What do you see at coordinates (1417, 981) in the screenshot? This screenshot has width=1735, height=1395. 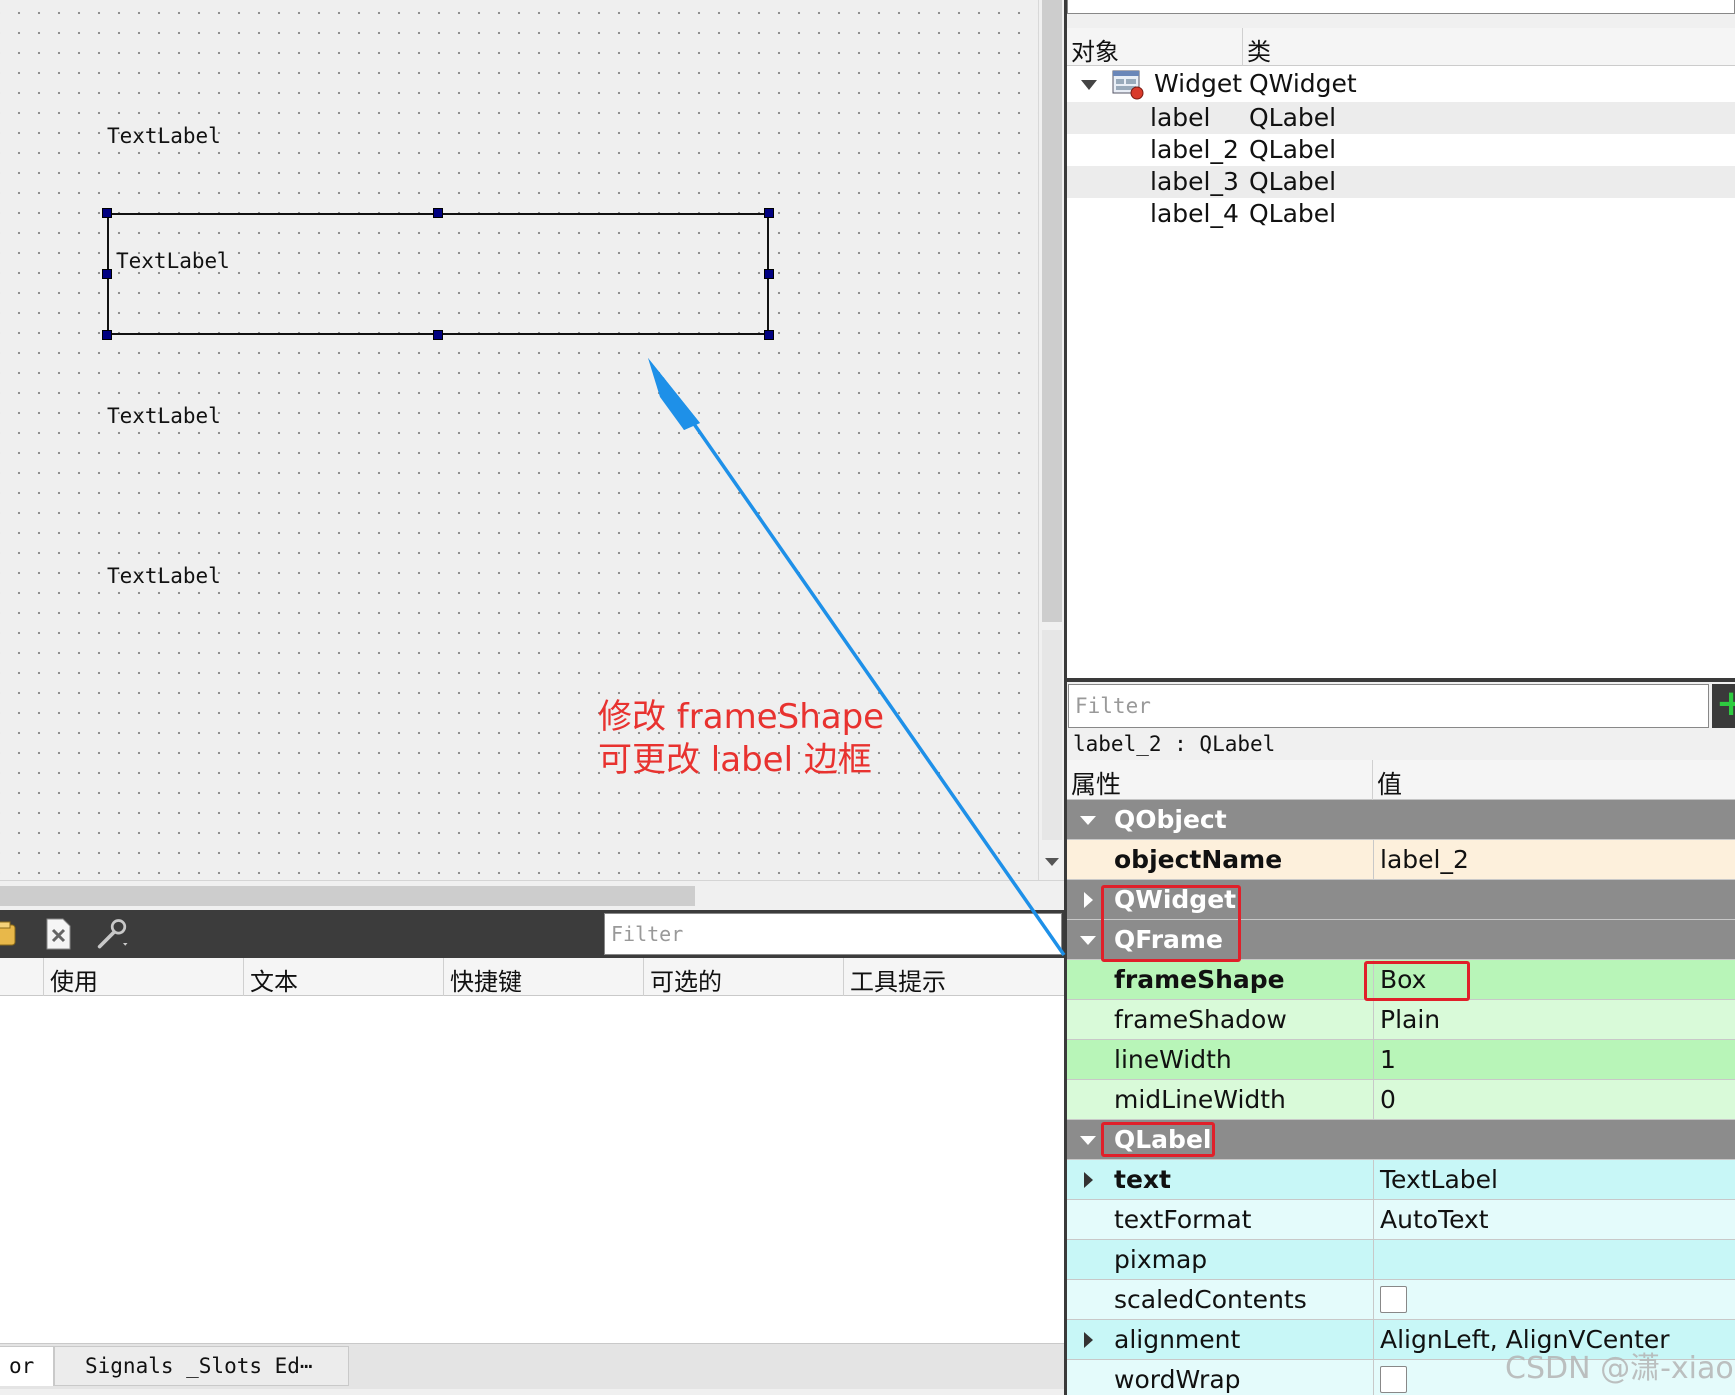 I see `highlight-frameshape-value` at bounding box center [1417, 981].